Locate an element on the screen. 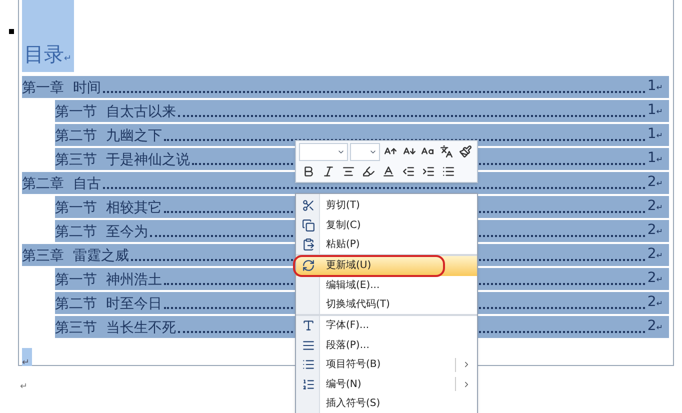 The height and width of the screenshot is (413, 682). entry-title: 第二节 至今为 is located at coordinates (101, 232).